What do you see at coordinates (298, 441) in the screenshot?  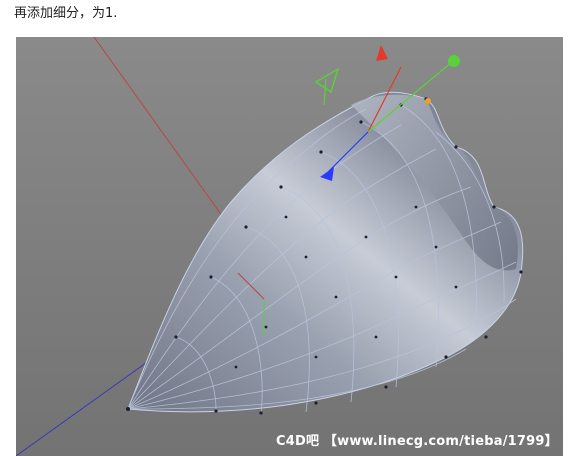 I see `watermark-site: C4D吧` at bounding box center [298, 441].